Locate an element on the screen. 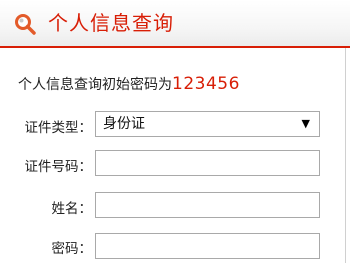 The image size is (350, 263). password-label: 密码： is located at coordinates (72, 249).